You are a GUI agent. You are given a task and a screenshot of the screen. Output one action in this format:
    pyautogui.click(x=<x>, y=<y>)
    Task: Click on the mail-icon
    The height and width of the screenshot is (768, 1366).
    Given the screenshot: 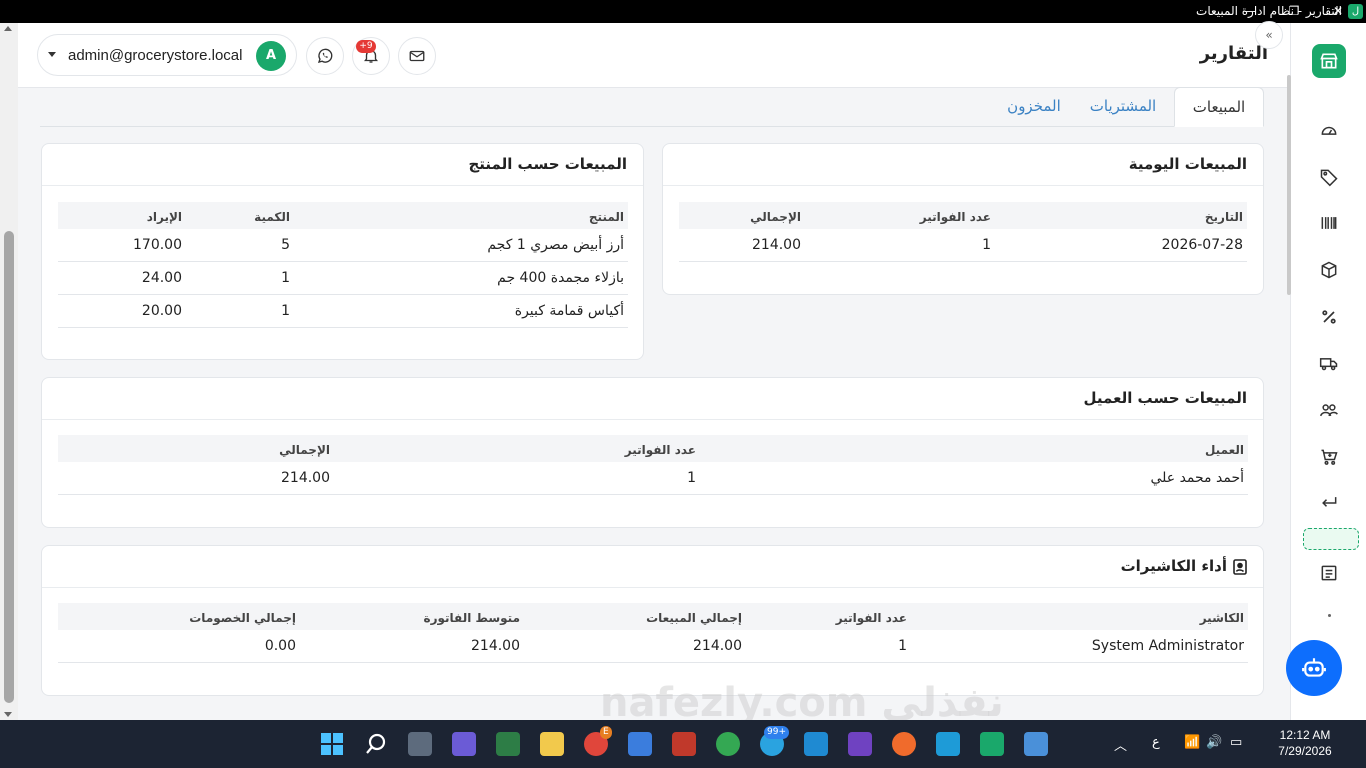 What is the action you would take?
    pyautogui.click(x=417, y=56)
    